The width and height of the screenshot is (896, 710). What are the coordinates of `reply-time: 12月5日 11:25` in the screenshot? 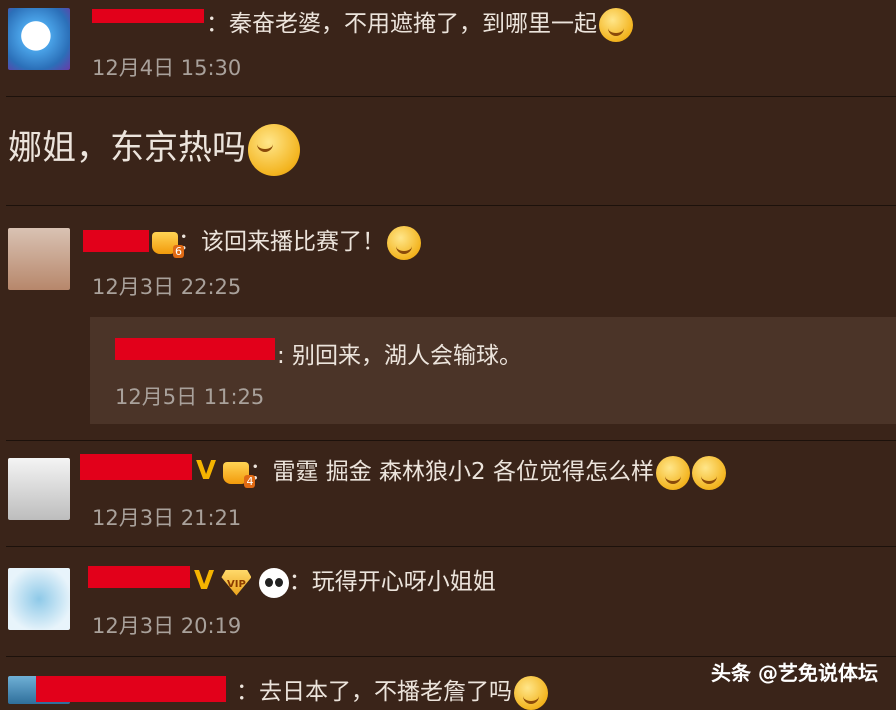 It's located at (190, 397).